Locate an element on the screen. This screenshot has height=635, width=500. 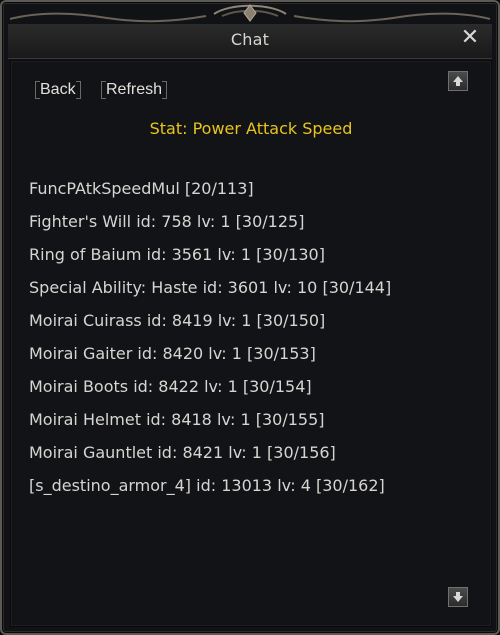
list-item: Moirai Helmet id: 8418 lv: 1 [30/155] is located at coordinates (177, 419).